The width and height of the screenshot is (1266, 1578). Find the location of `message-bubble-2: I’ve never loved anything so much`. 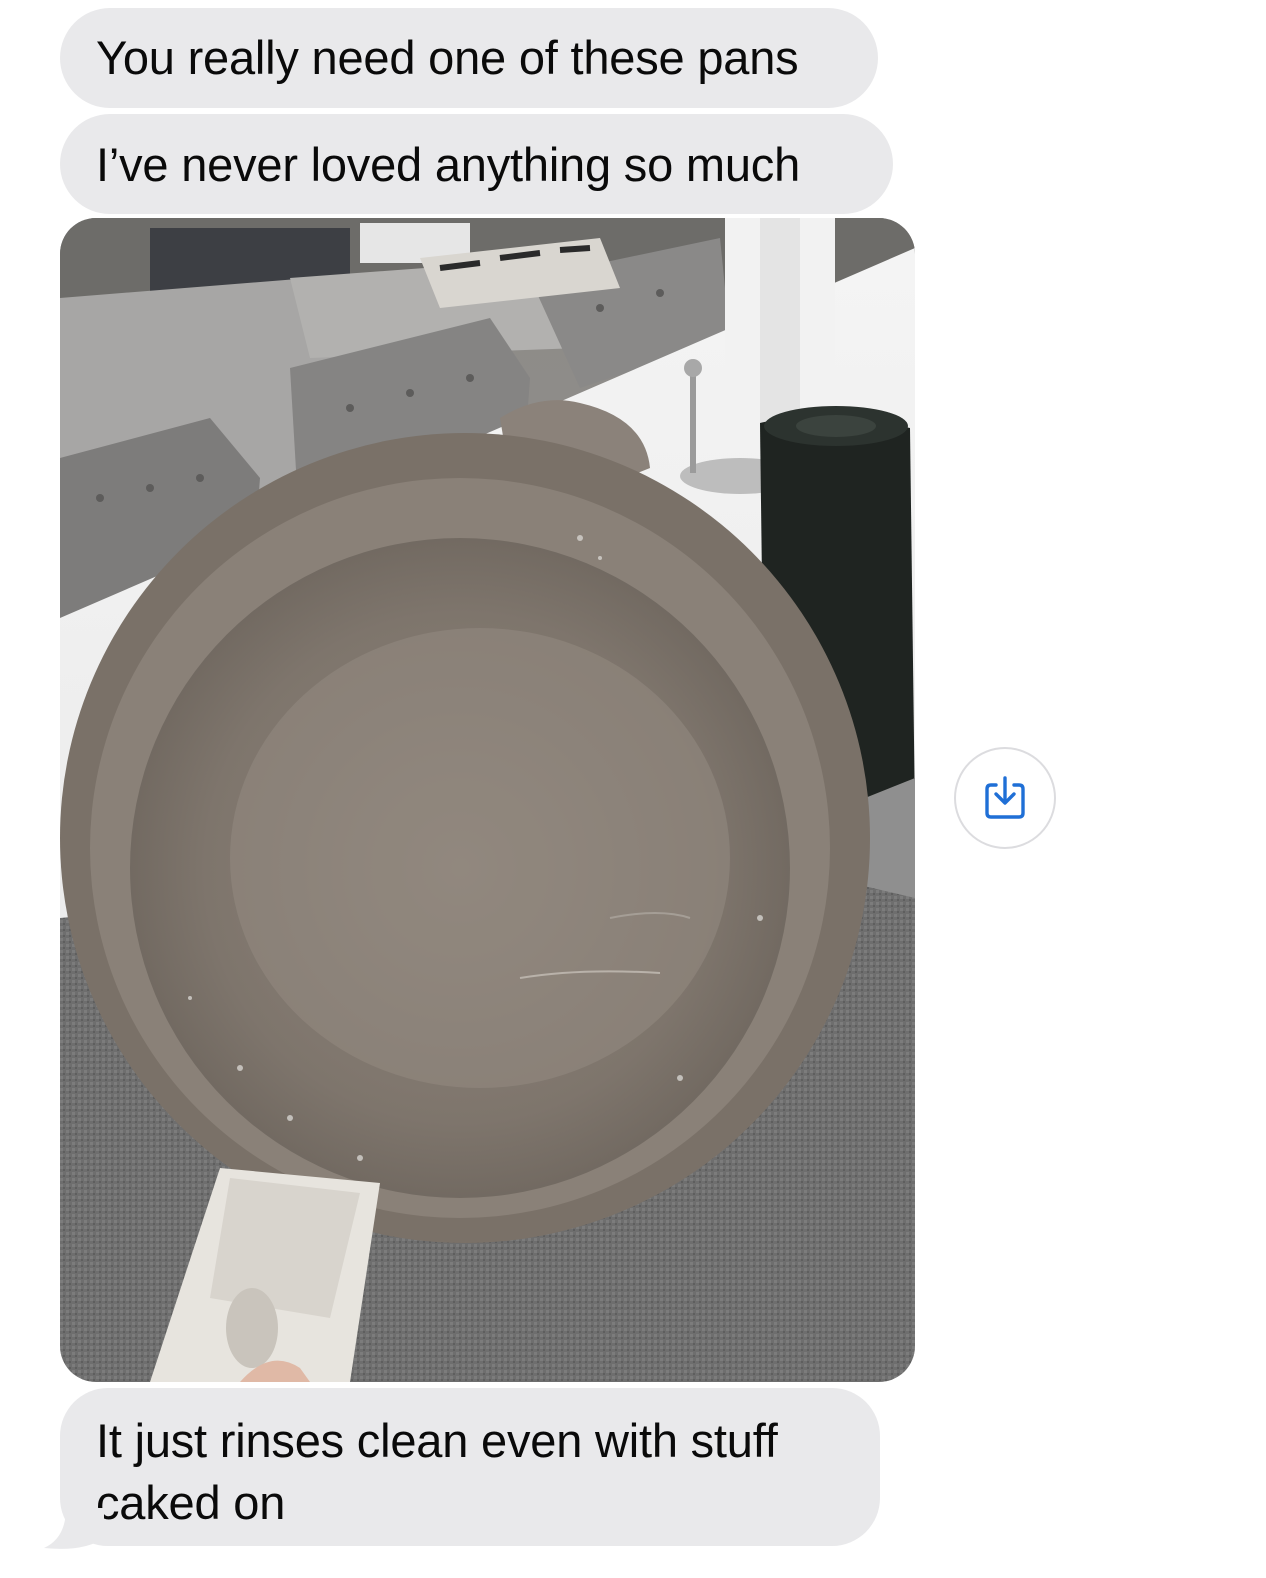

message-bubble-2: I’ve never loved anything so much is located at coordinates (476, 164).